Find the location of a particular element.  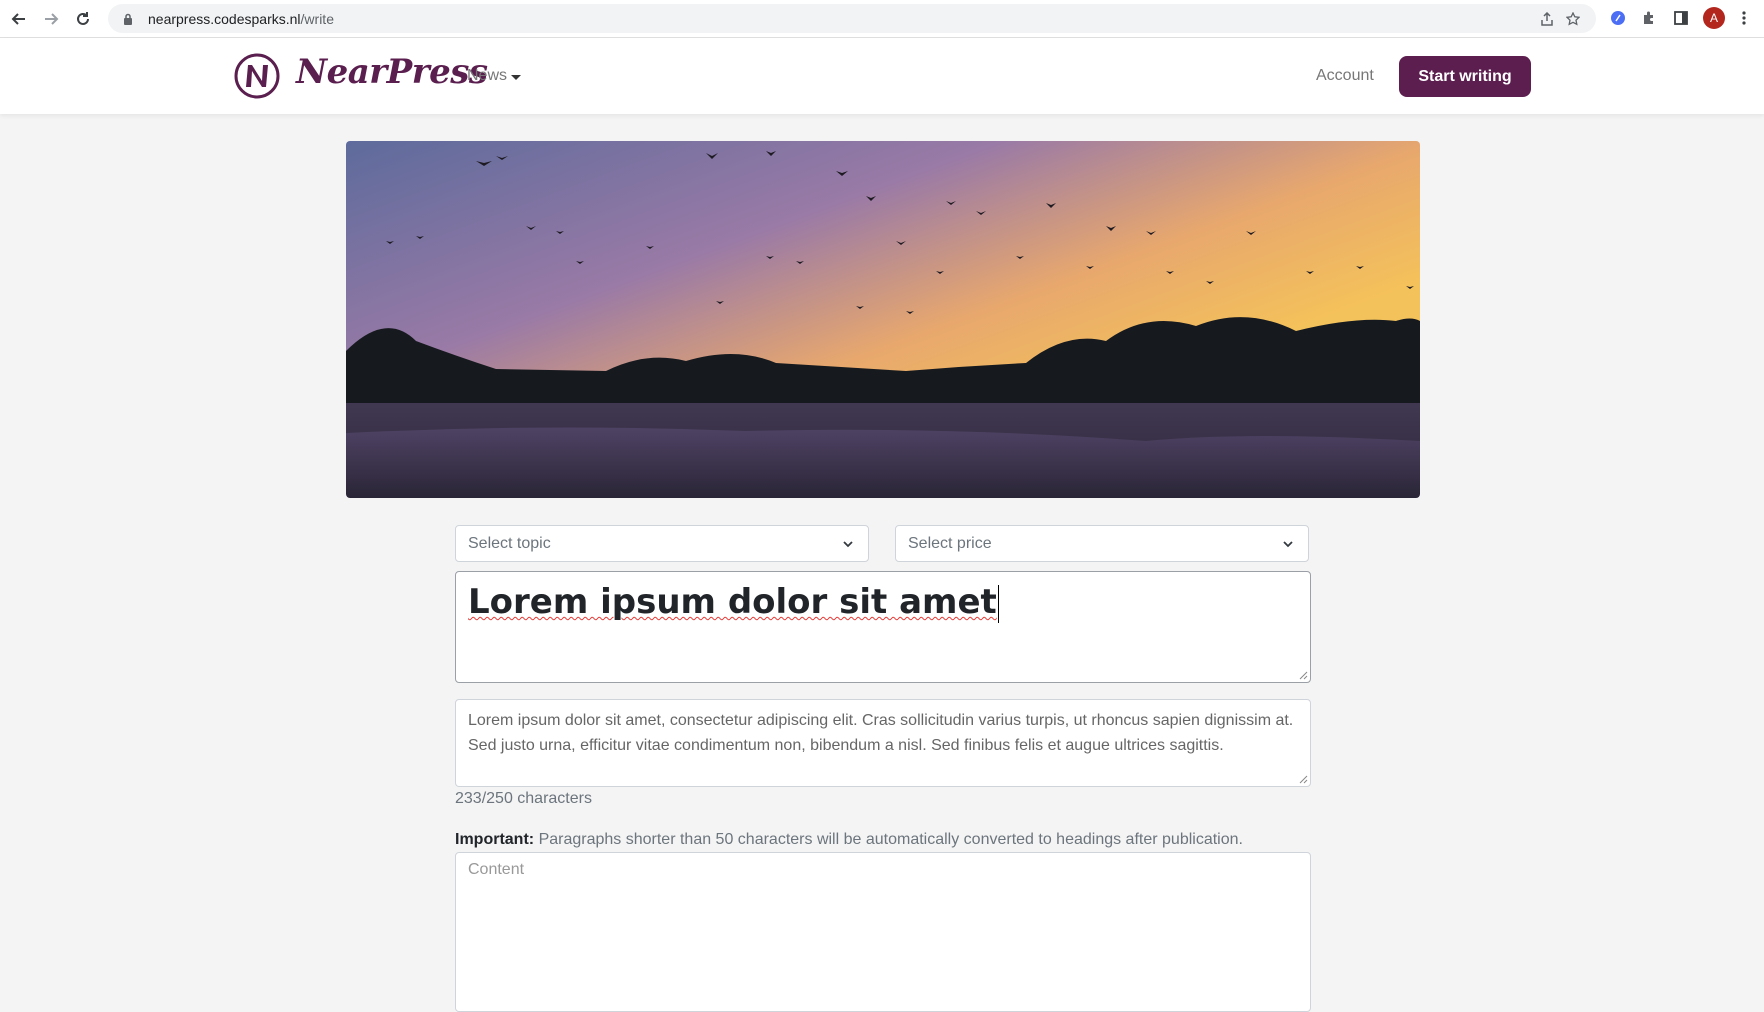

bookmark-star-icon is located at coordinates (1573, 19).